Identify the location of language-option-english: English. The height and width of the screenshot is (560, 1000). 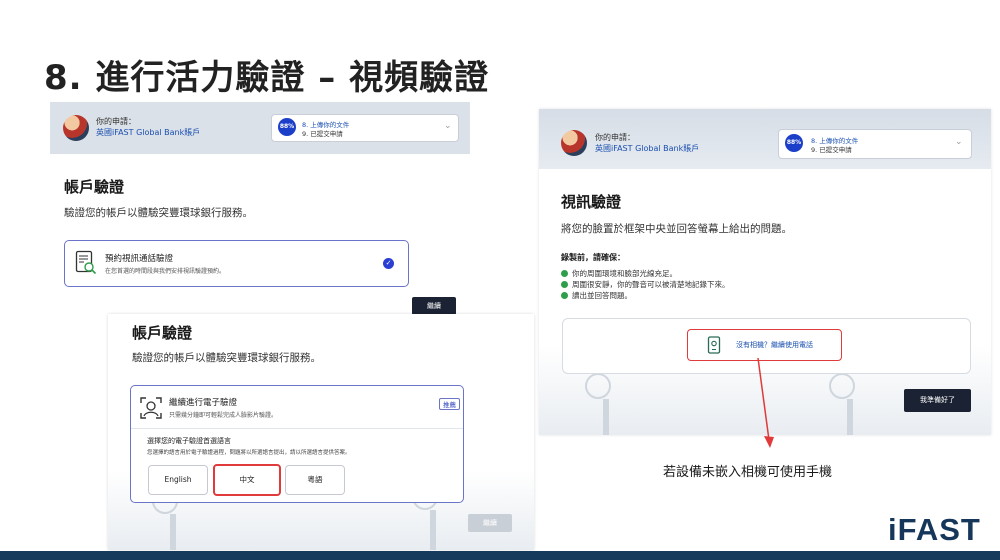
(178, 480).